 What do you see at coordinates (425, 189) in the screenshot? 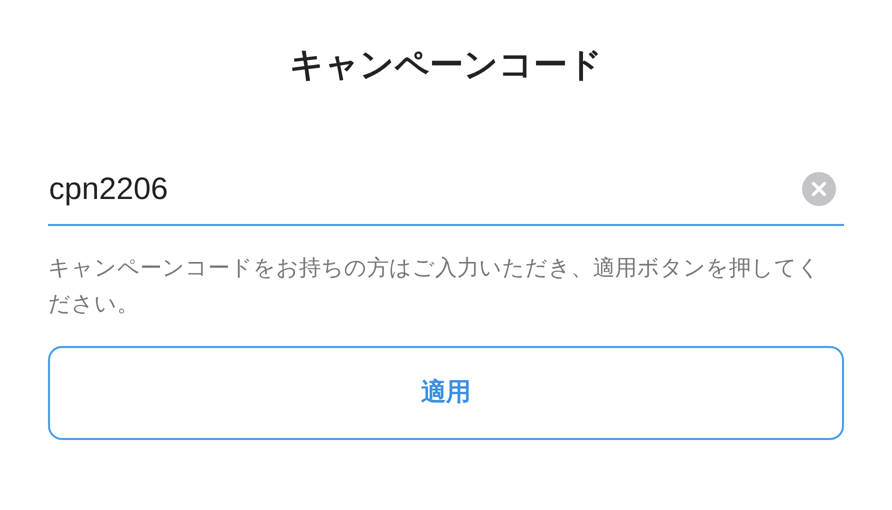
I see `code-input: cpn2206` at bounding box center [425, 189].